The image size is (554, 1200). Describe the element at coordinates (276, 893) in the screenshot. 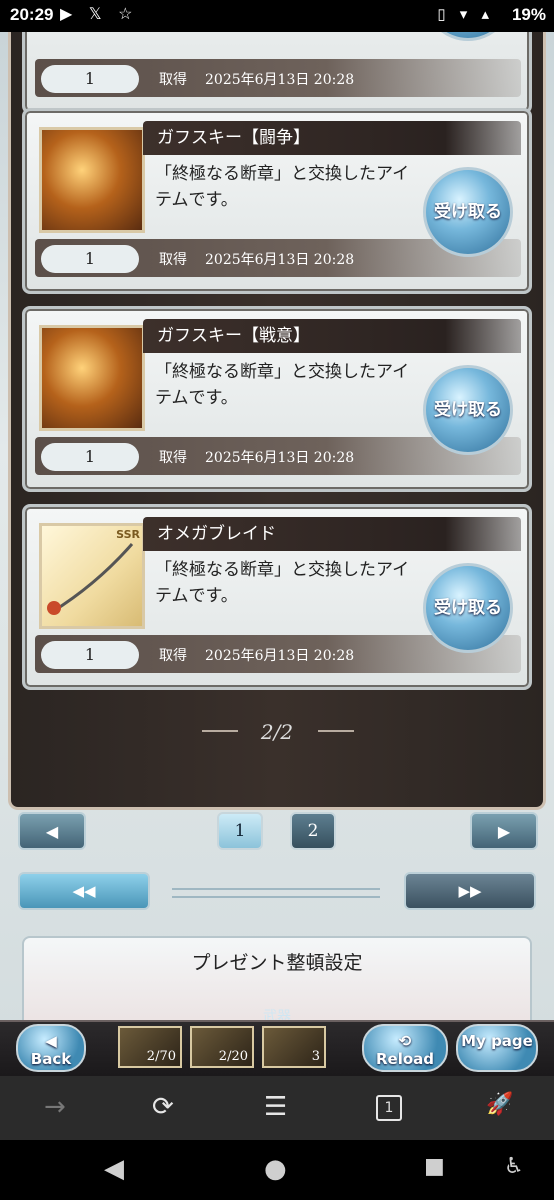

I see `divider-ornament` at that location.